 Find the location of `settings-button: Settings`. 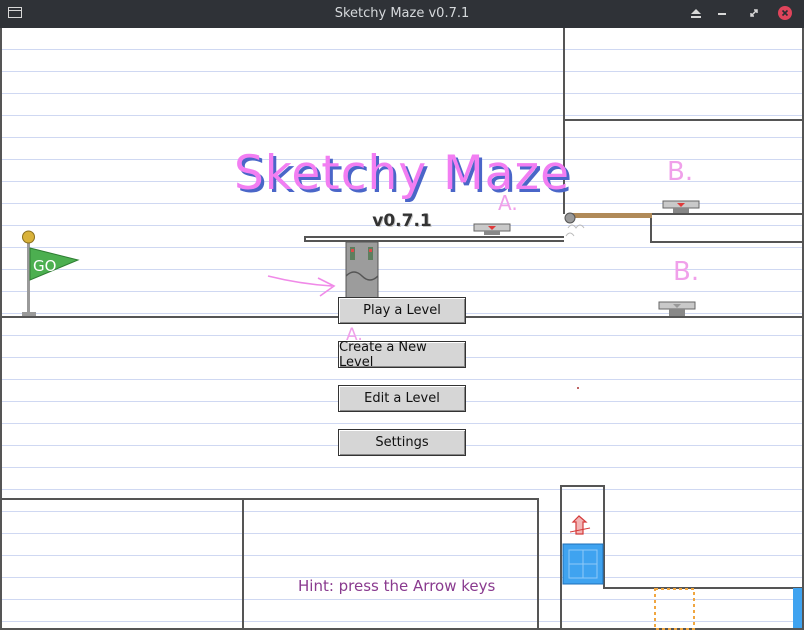

settings-button: Settings is located at coordinates (402, 442).